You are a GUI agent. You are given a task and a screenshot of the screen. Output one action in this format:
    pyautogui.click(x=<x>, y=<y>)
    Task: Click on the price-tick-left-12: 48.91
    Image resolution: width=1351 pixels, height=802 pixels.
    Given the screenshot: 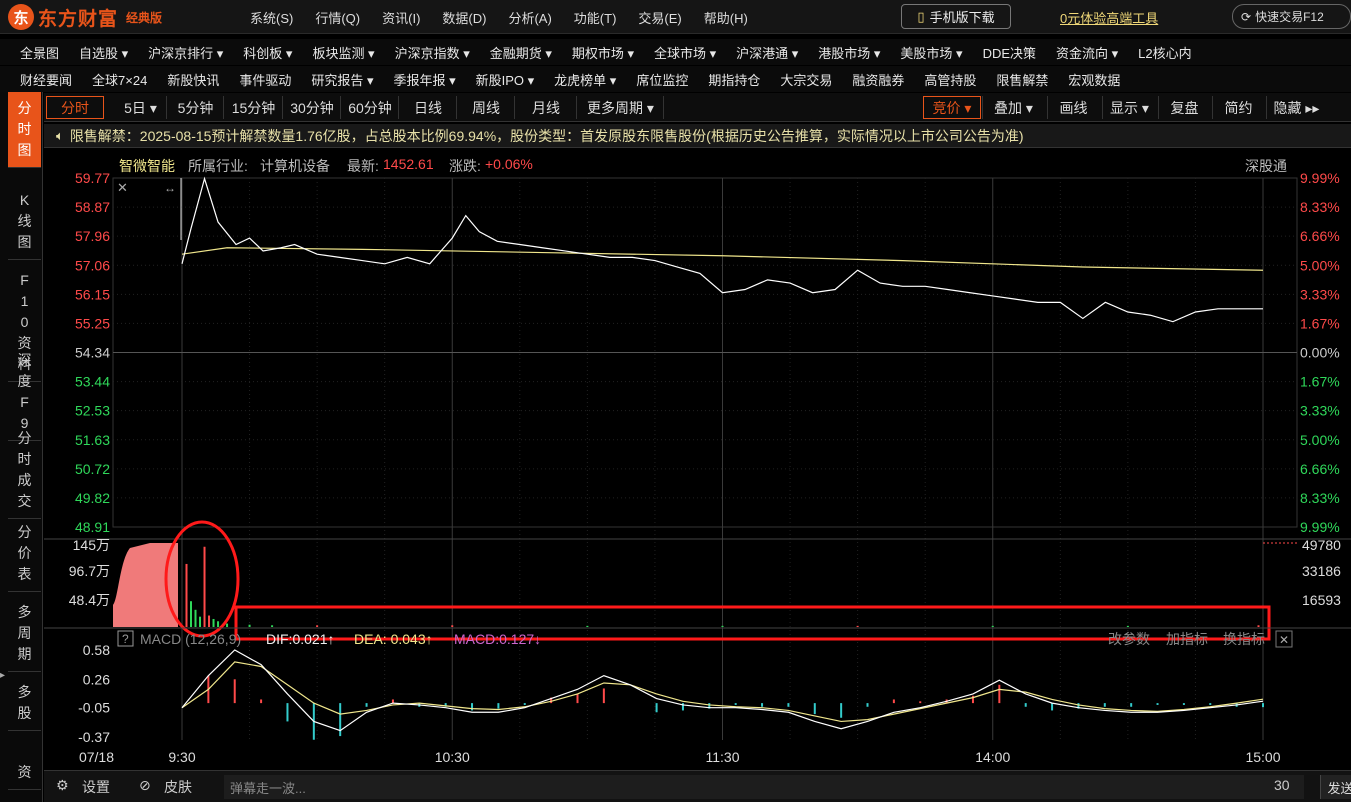 What is the action you would take?
    pyautogui.click(x=92, y=527)
    